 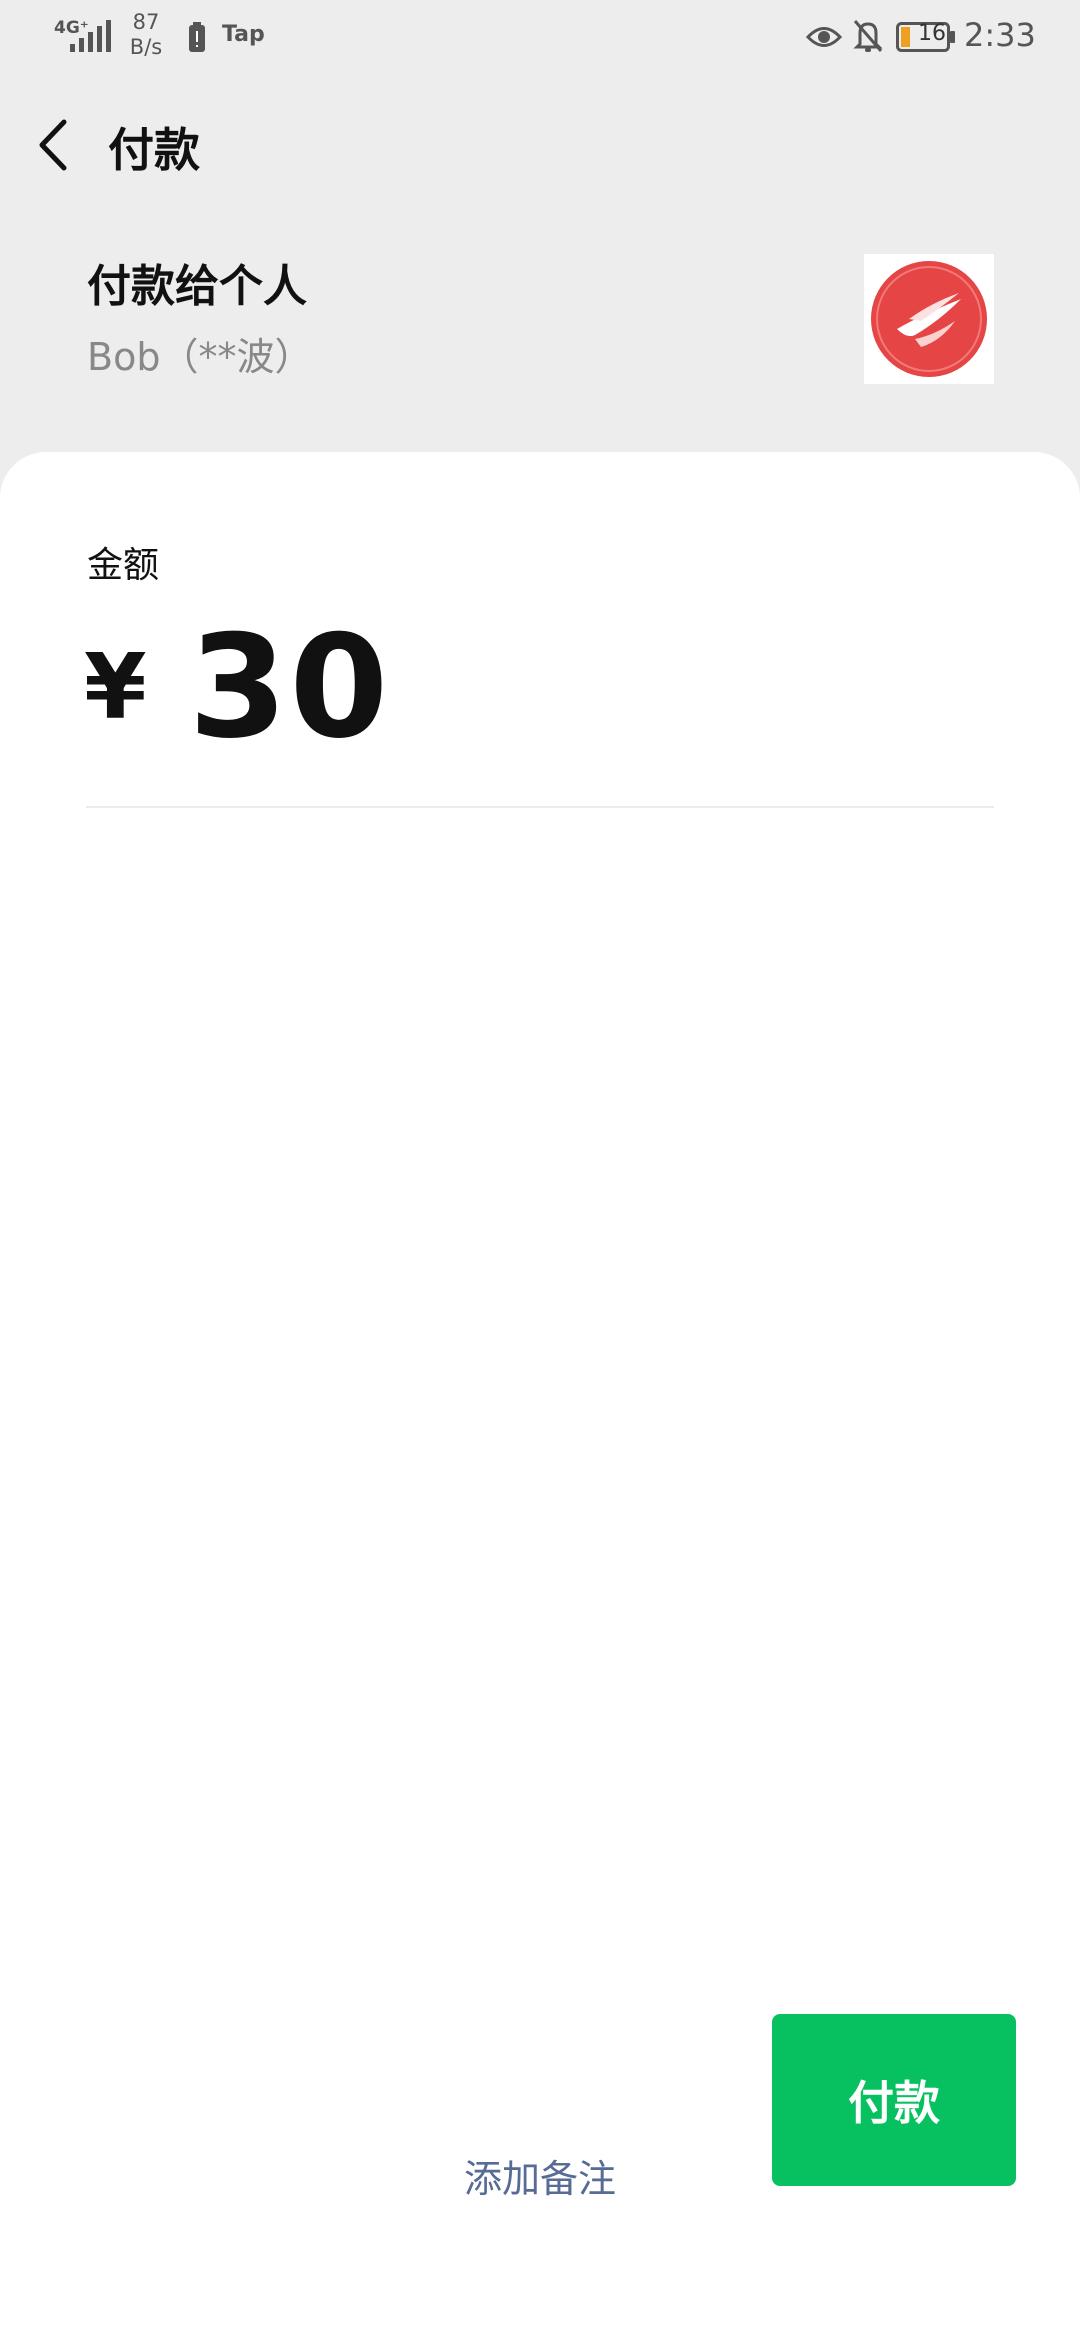 I want to click on battery-alert-icon, so click(x=197, y=37).